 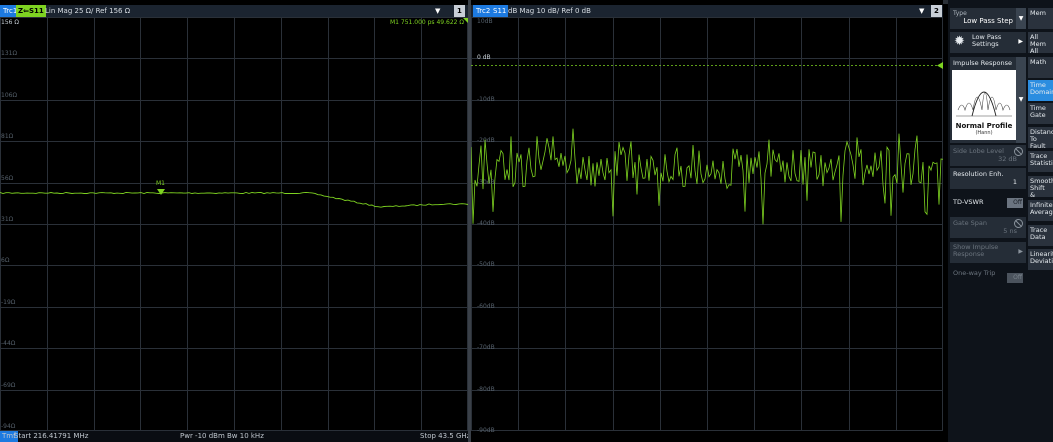 What do you see at coordinates (160, 183) in the screenshot?
I see `marker-m1-label: M1` at bounding box center [160, 183].